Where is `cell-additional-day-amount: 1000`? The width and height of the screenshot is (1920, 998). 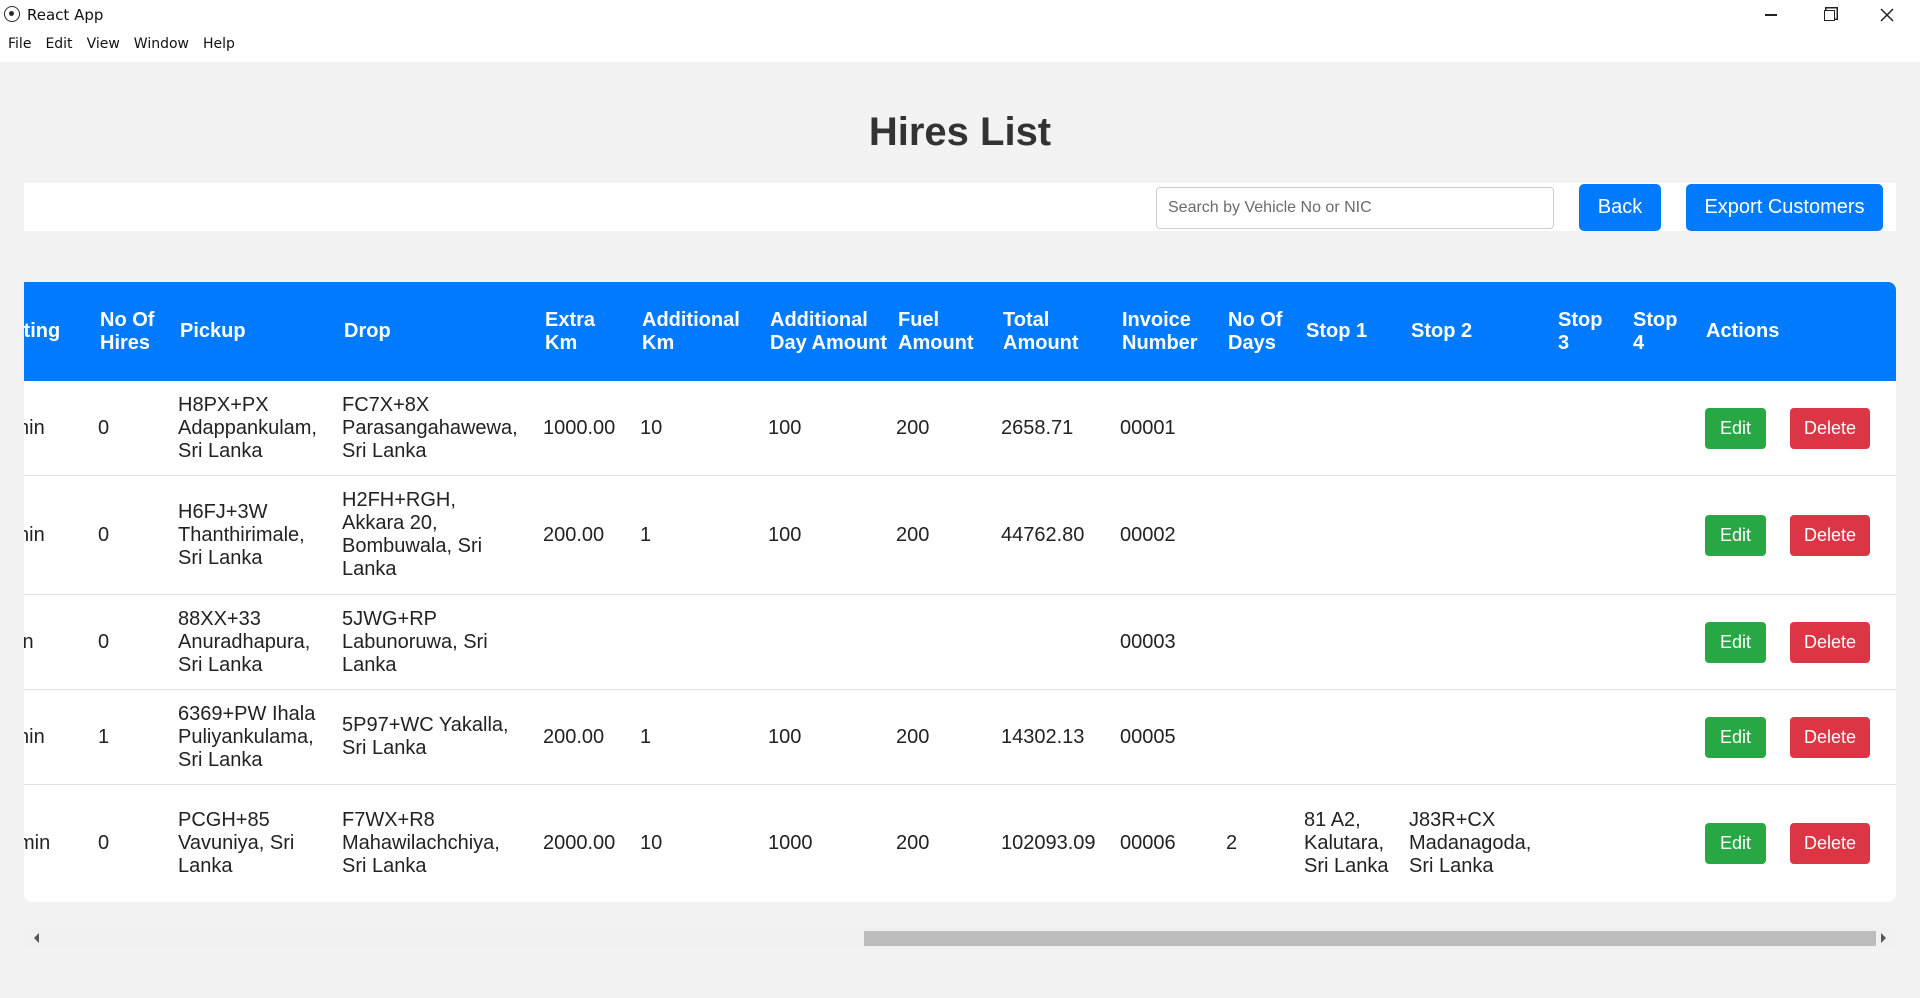 cell-additional-day-amount: 1000 is located at coordinates (790, 843).